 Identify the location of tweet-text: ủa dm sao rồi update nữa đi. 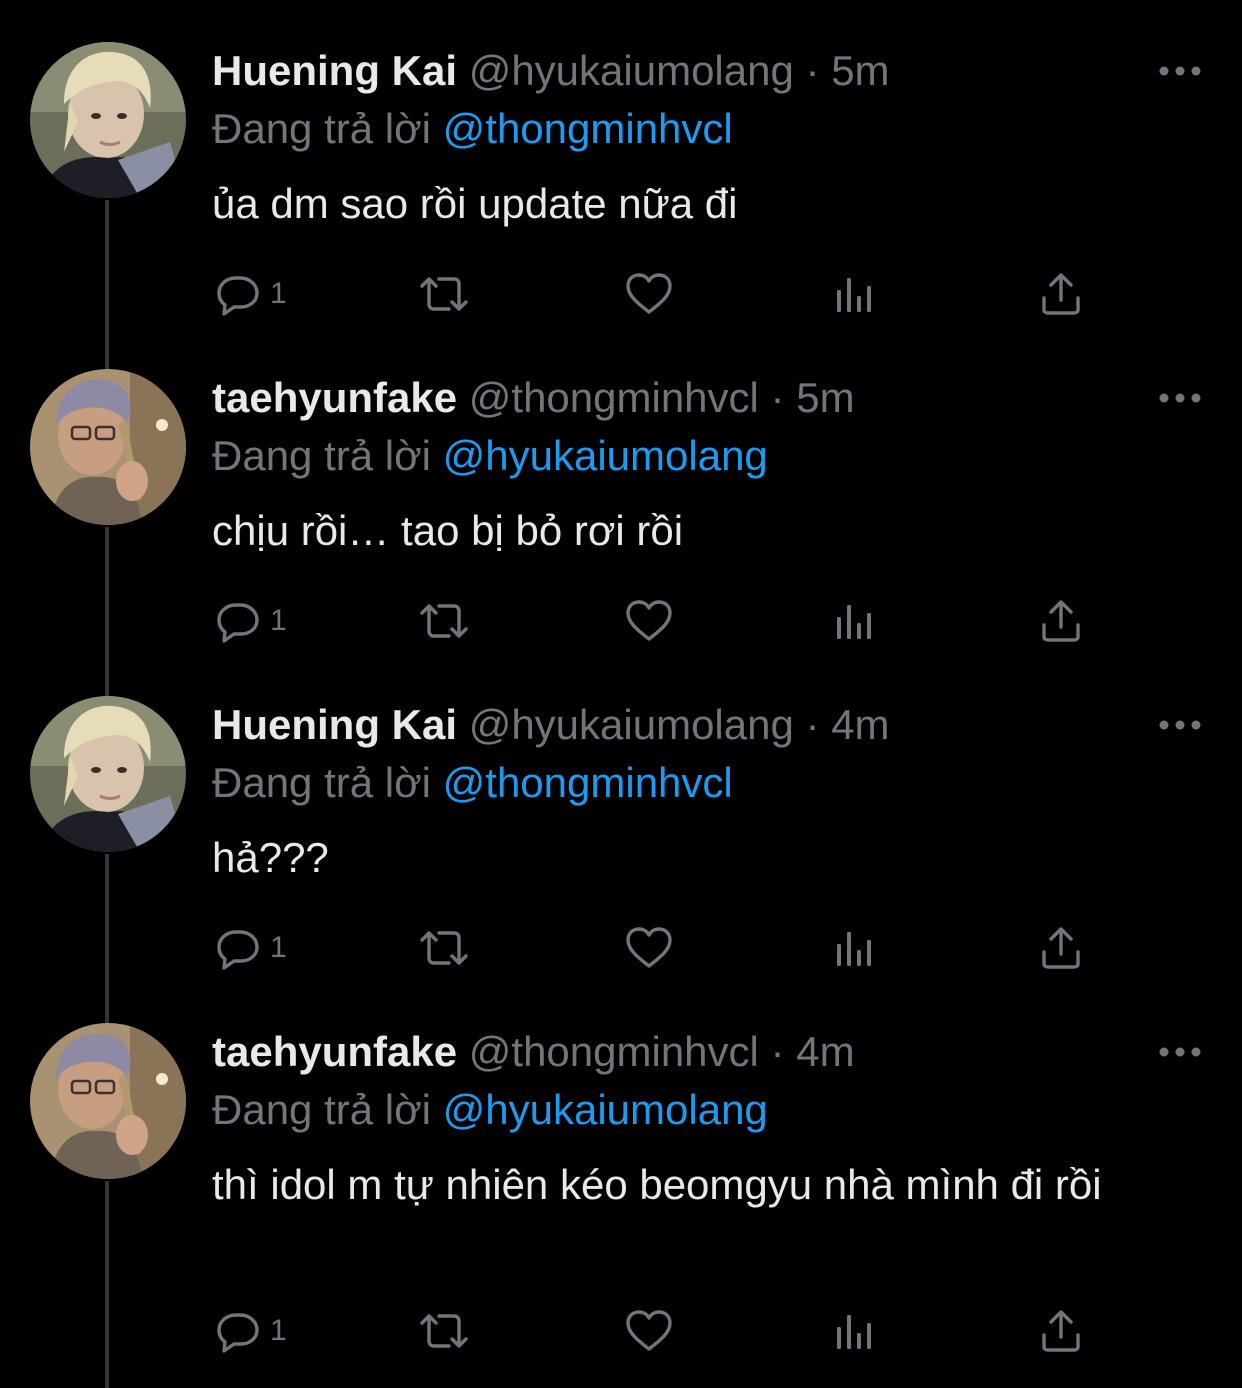
(475, 203).